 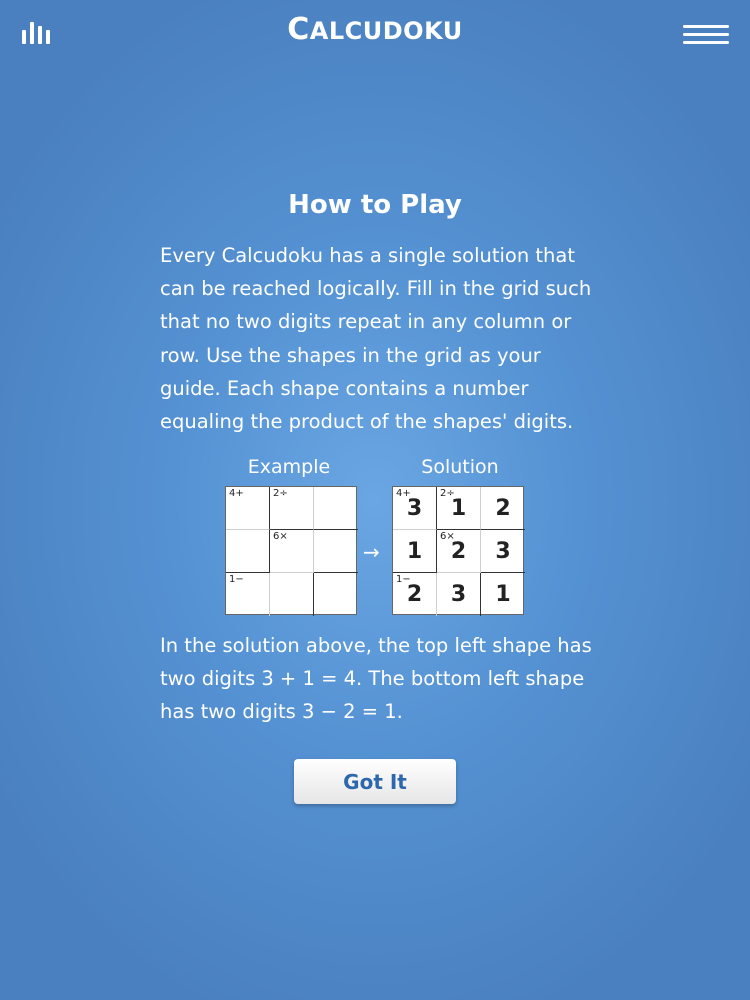 I want to click on app-title-rest: alcudoku, so click(x=386, y=31).